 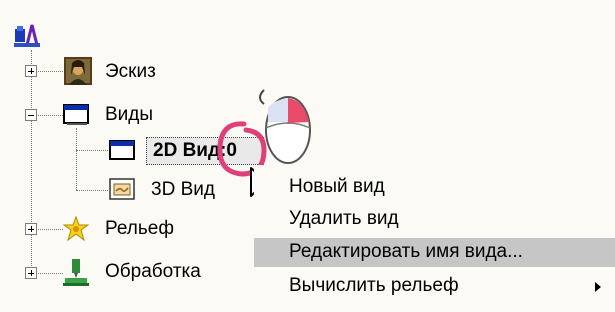 What do you see at coordinates (598, 287) in the screenshot?
I see `submenu-arrow-icon` at bounding box center [598, 287].